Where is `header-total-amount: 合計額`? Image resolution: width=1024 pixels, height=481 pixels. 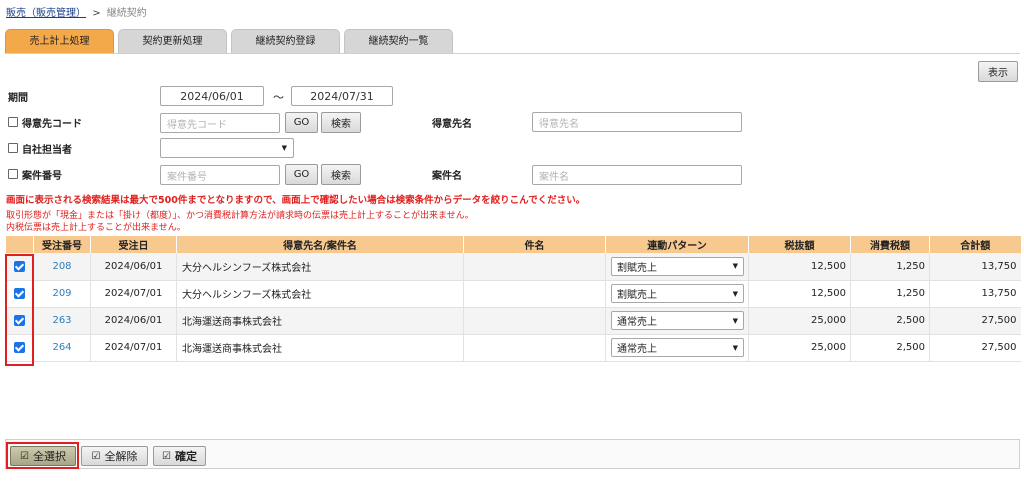 header-total-amount: 合計額 is located at coordinates (975, 244).